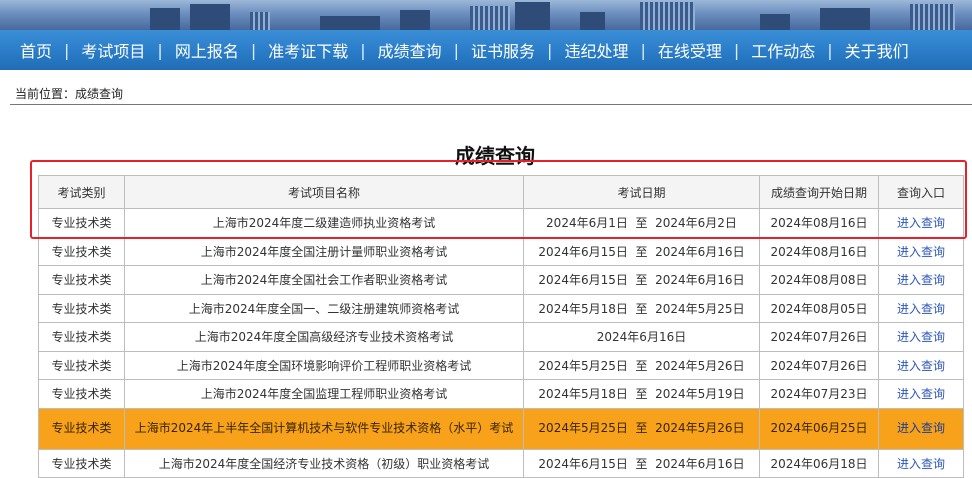 This screenshot has height=478, width=972. I want to click on cell-exam-name: 上海市2024年度二级建造师执业资格考试, so click(324, 223).